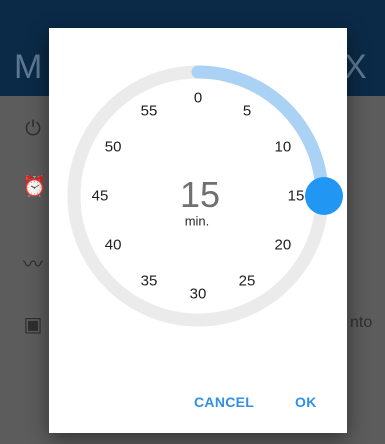  What do you see at coordinates (306, 402) in the screenshot?
I see `ok-button: OK` at bounding box center [306, 402].